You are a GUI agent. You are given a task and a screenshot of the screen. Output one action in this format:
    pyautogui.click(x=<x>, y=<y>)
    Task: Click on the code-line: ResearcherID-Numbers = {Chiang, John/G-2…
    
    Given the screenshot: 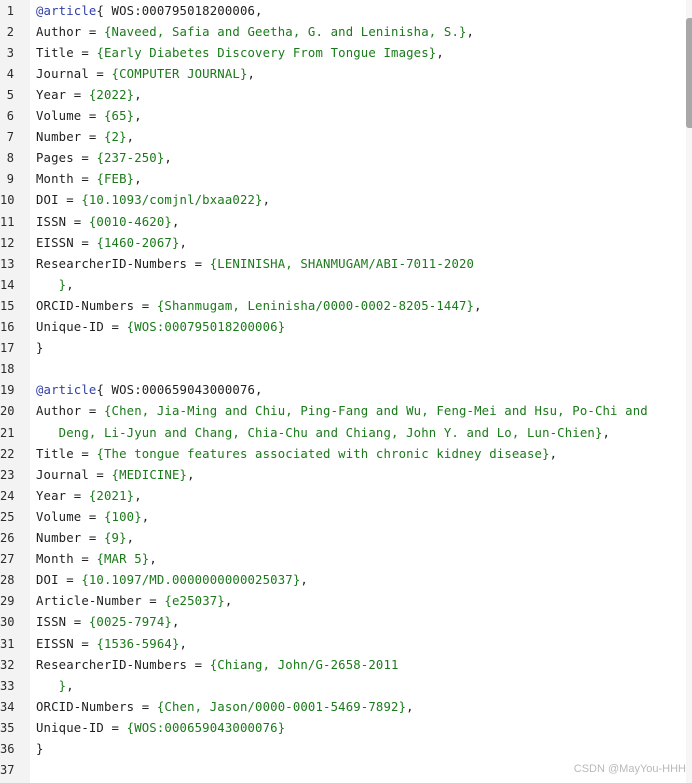 What is the action you would take?
    pyautogui.click(x=217, y=665)
    